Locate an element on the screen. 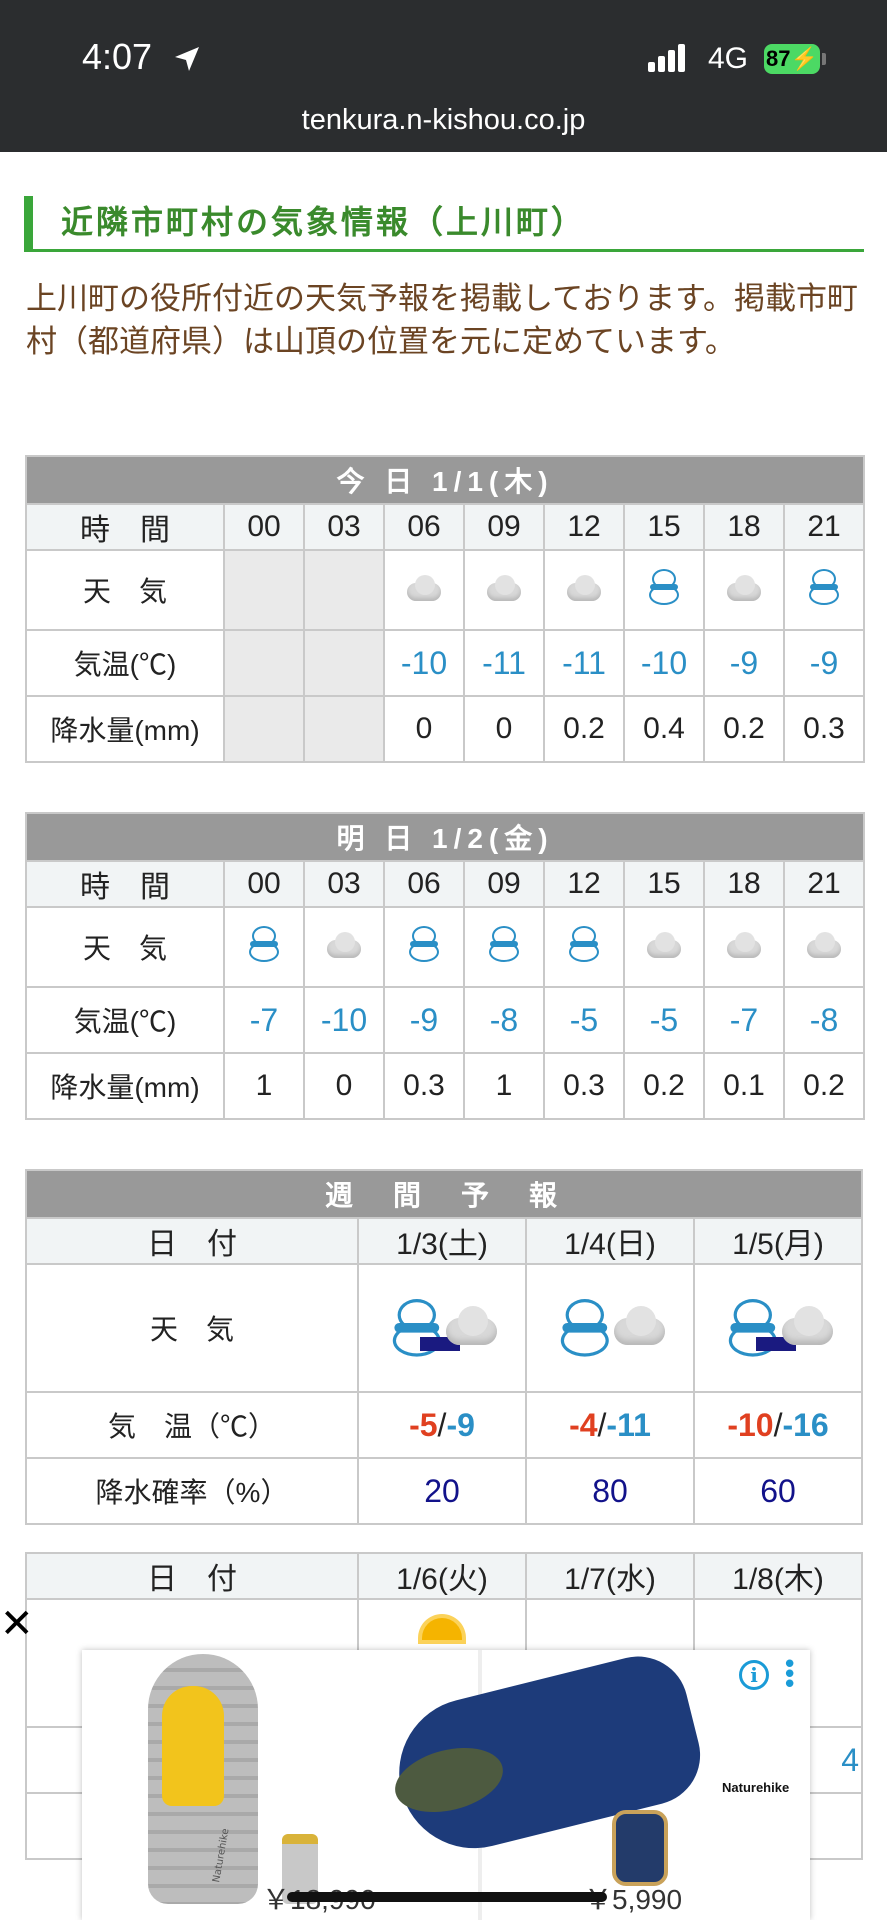 This screenshot has height=1920, width=887. table-title: 今 日 1/1(木) is located at coordinates (445, 480).